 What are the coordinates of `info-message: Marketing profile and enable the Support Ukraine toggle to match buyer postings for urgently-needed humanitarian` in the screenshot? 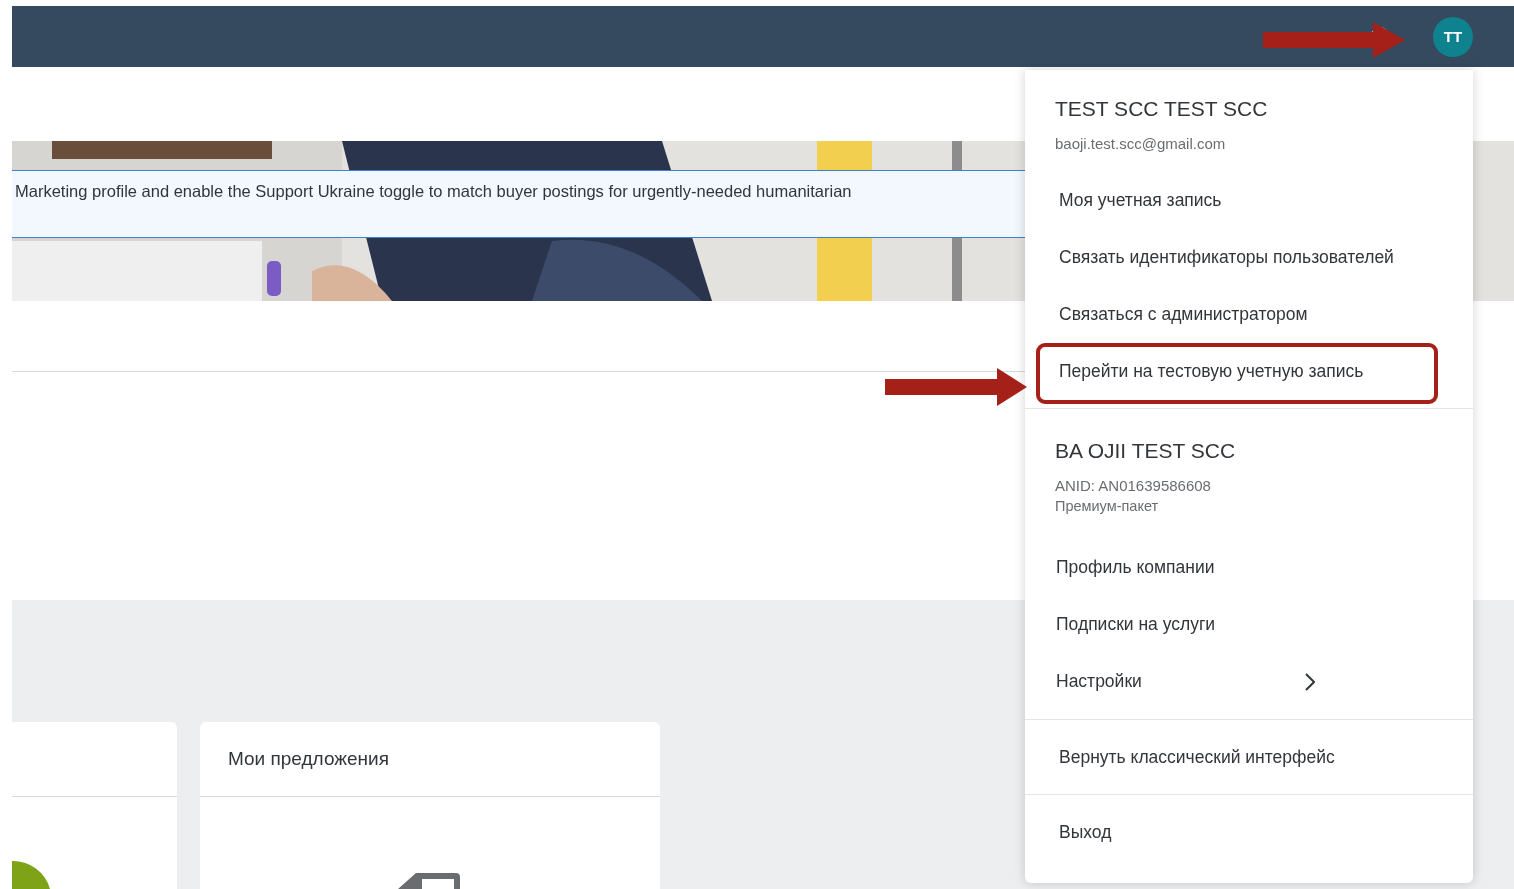 It's located at (433, 191).